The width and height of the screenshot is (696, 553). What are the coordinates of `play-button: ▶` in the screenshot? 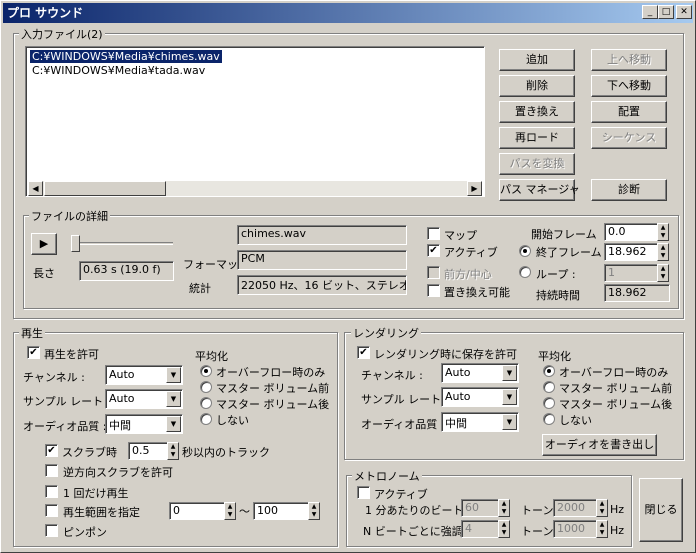 It's located at (44, 244).